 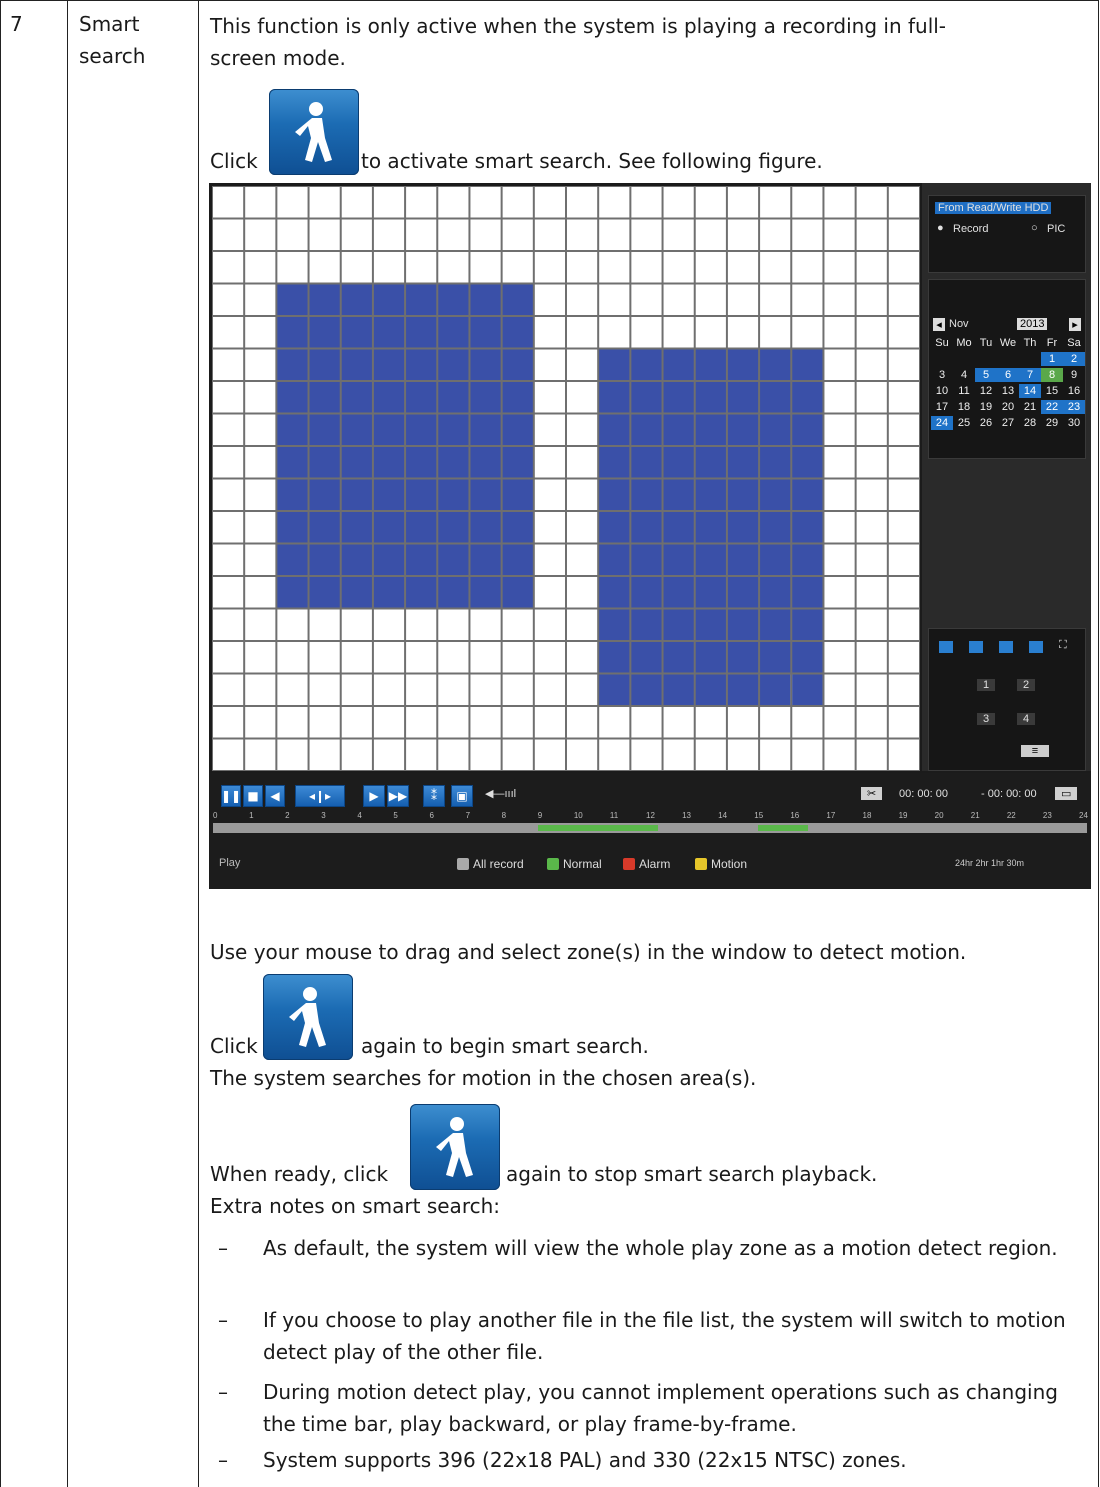 What do you see at coordinates (374, 796) in the screenshot?
I see `slow-play-button: ▶` at bounding box center [374, 796].